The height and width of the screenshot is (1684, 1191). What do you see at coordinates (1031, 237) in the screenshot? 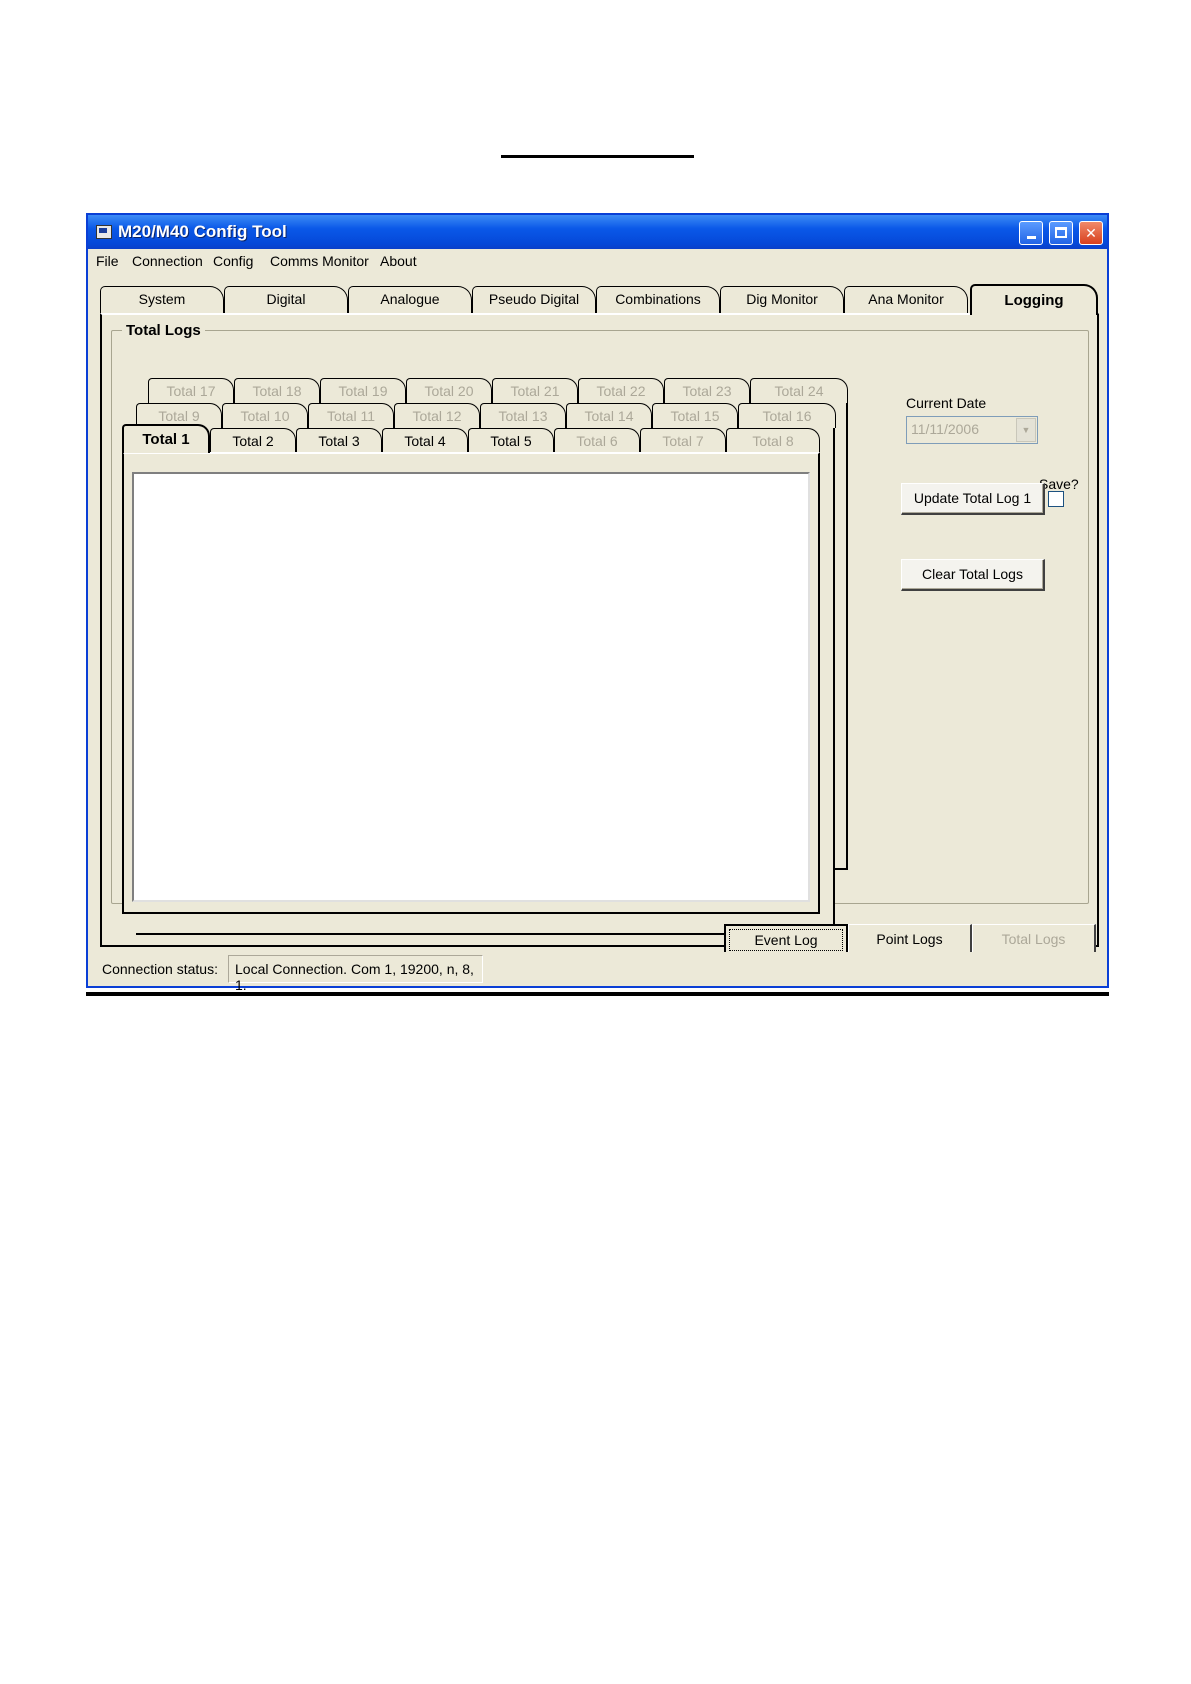
I see `minimize-icon` at bounding box center [1031, 237].